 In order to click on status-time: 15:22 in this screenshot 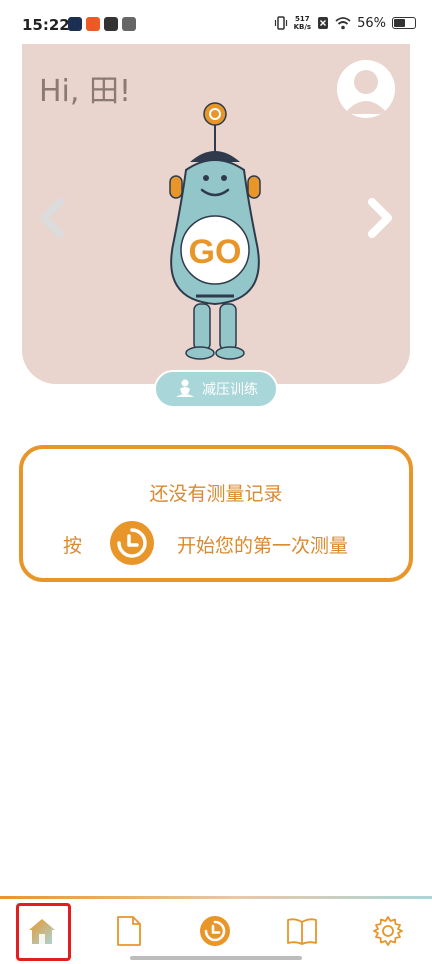, I will do `click(46, 25)`.